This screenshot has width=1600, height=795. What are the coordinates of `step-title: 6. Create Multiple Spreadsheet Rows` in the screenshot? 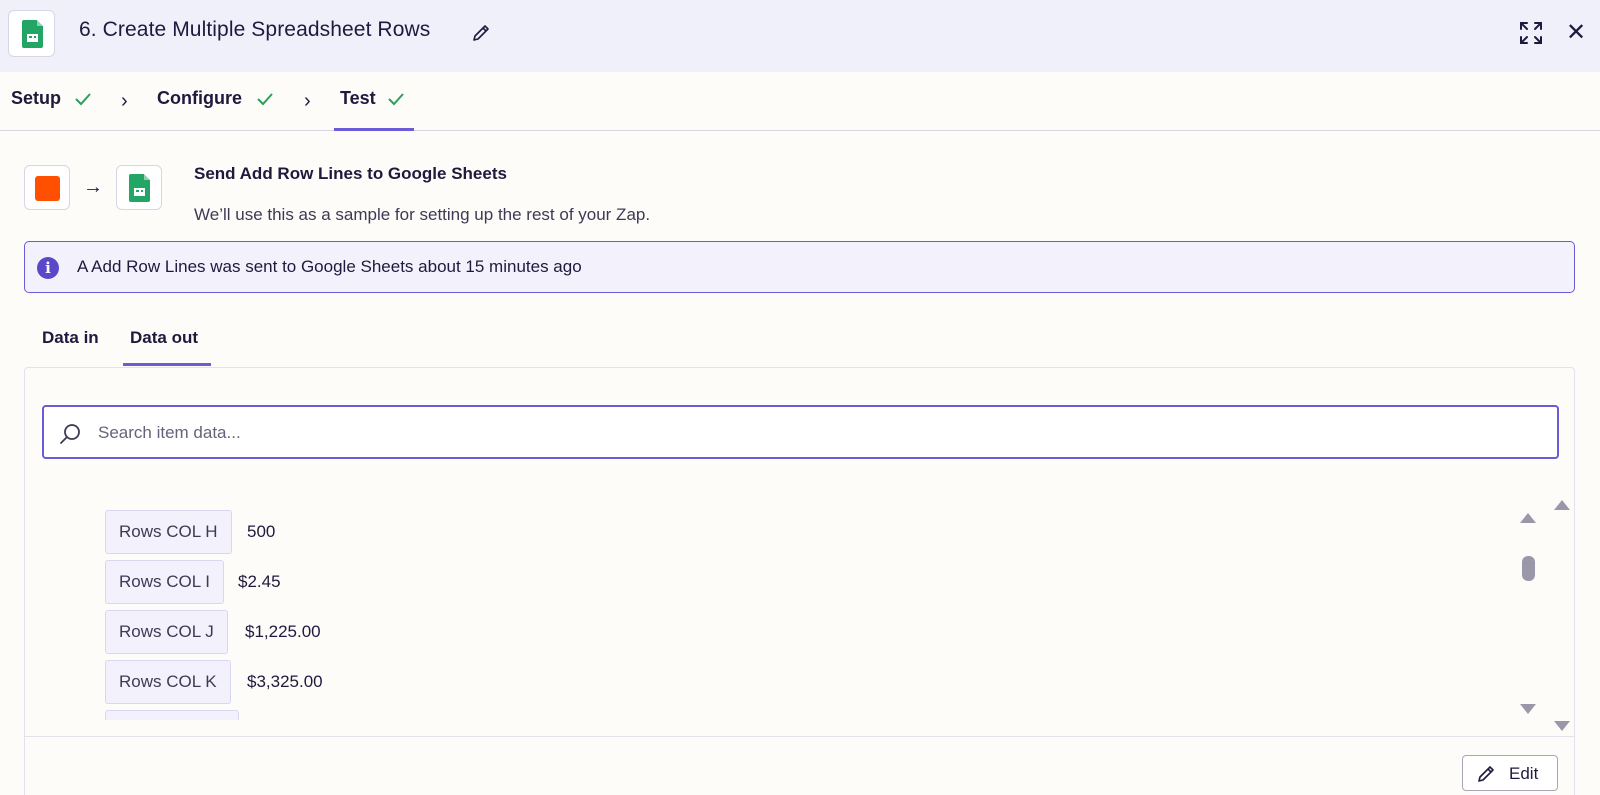 It's located at (255, 29).